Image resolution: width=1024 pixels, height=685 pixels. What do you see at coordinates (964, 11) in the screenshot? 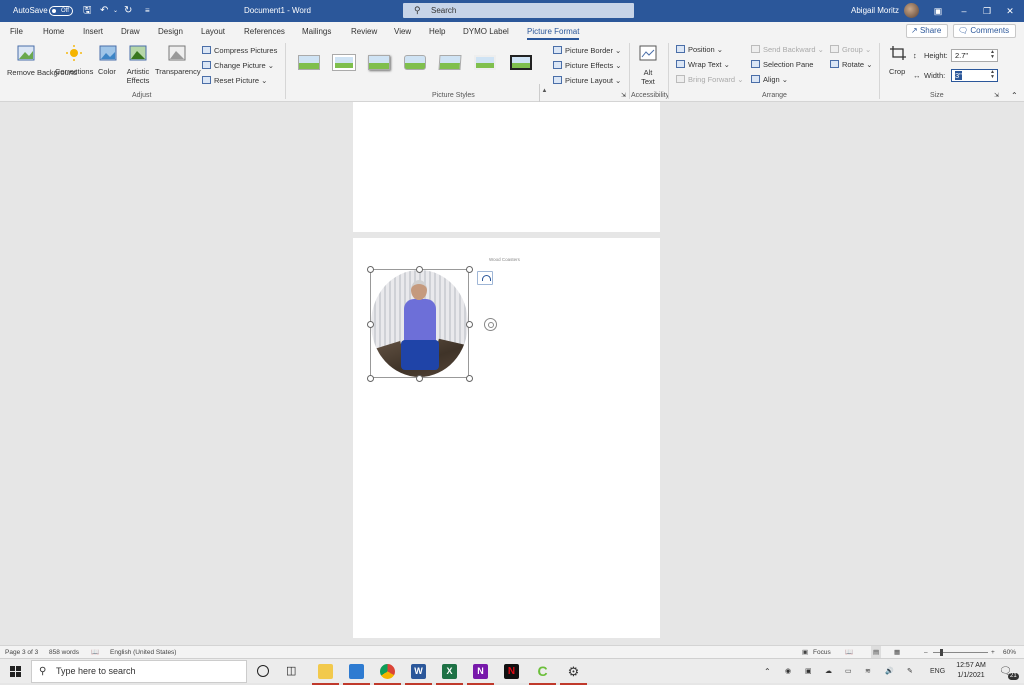
I see `minimize-icon: –` at bounding box center [964, 11].